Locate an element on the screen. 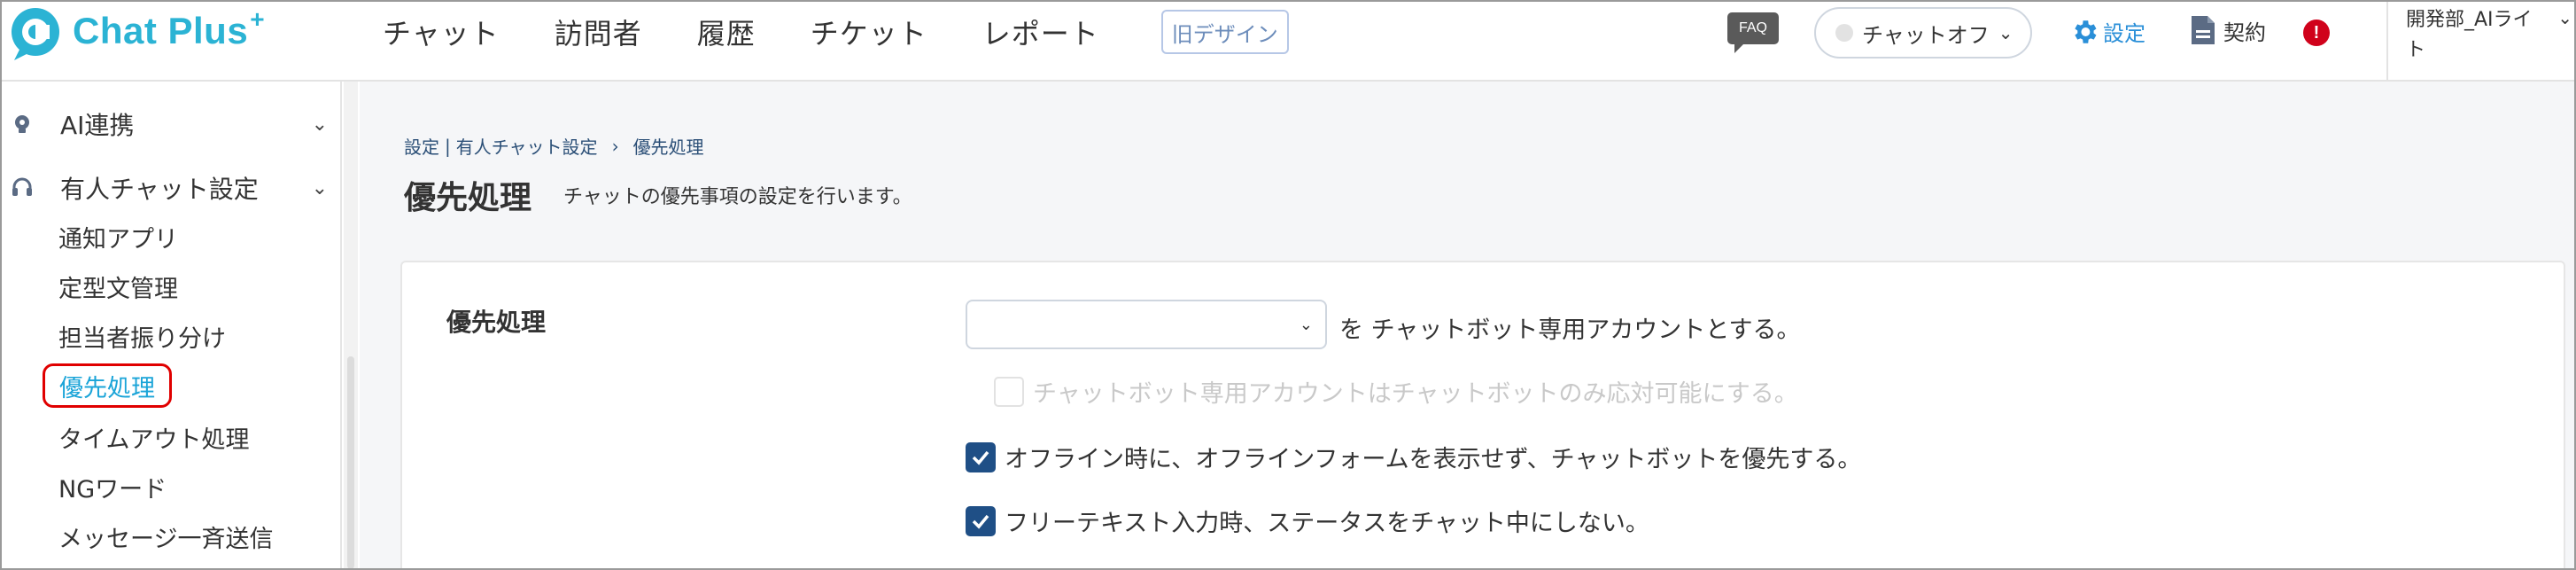  breadcrumb-settings: 設定 is located at coordinates (421, 146).